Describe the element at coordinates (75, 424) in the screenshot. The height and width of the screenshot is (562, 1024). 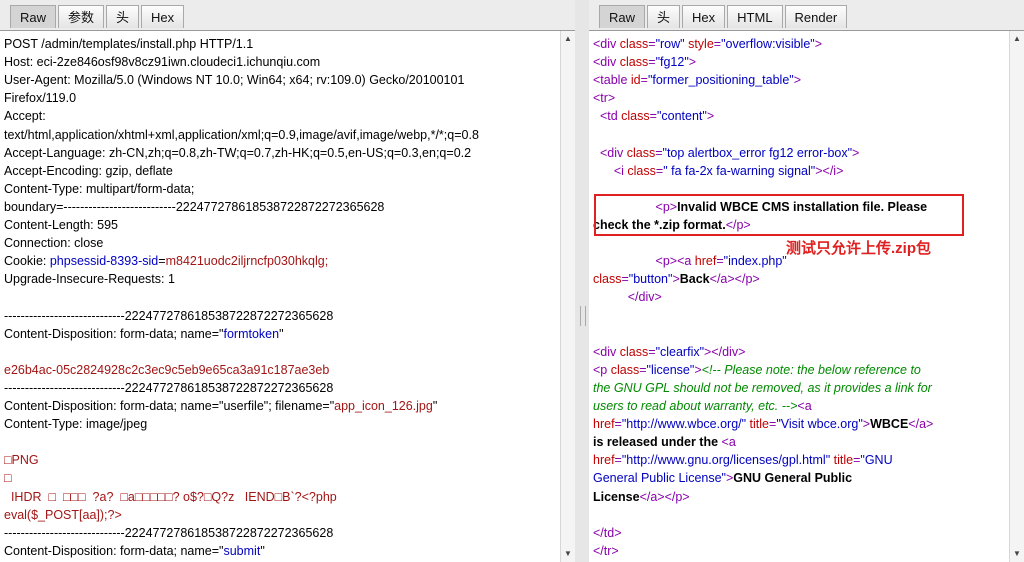
I see `request-line: Content-Type: image/jpeg` at that location.